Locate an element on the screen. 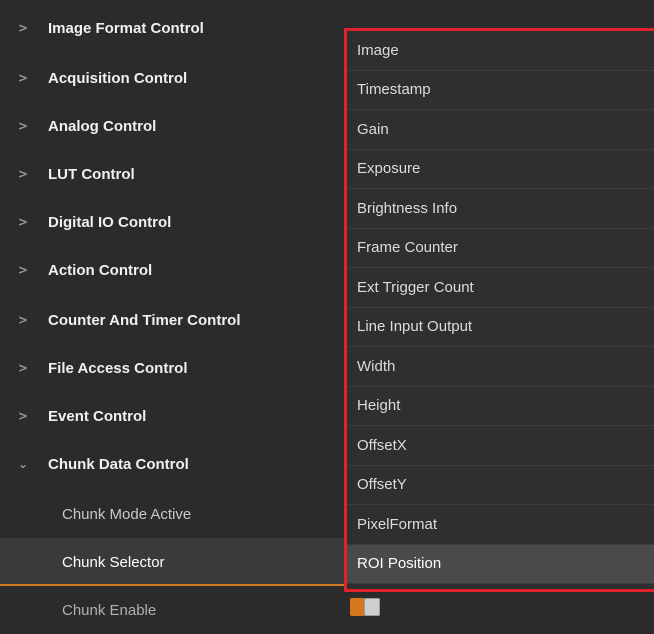  chevron-down-icon: ⌄ is located at coordinates (23, 464).